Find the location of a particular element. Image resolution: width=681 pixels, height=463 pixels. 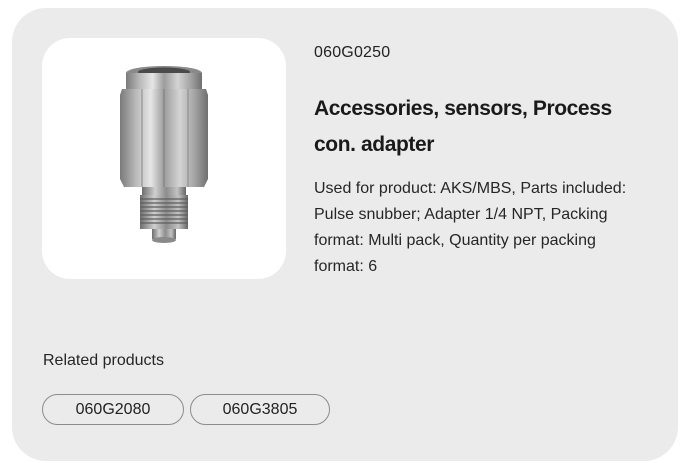

related-product-chip-060G3805: 060G3805 is located at coordinates (260, 409).